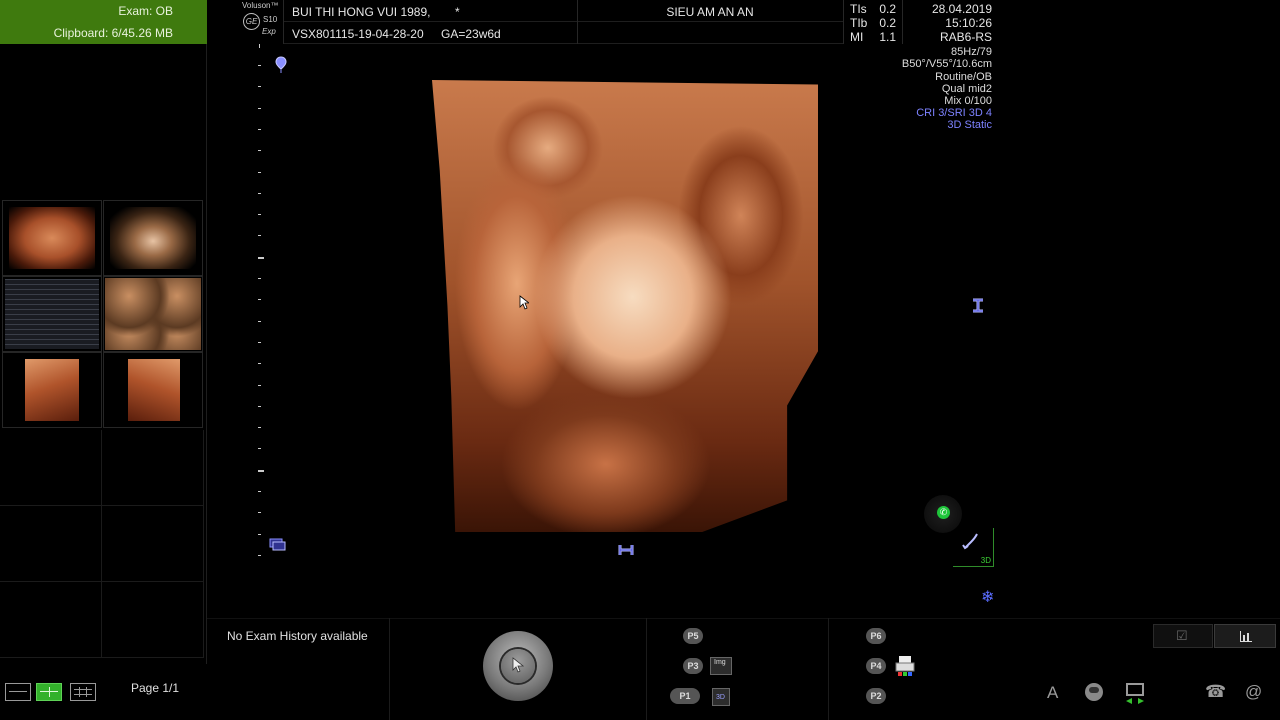  I want to click on gear-icon: ❄, so click(987, 598).